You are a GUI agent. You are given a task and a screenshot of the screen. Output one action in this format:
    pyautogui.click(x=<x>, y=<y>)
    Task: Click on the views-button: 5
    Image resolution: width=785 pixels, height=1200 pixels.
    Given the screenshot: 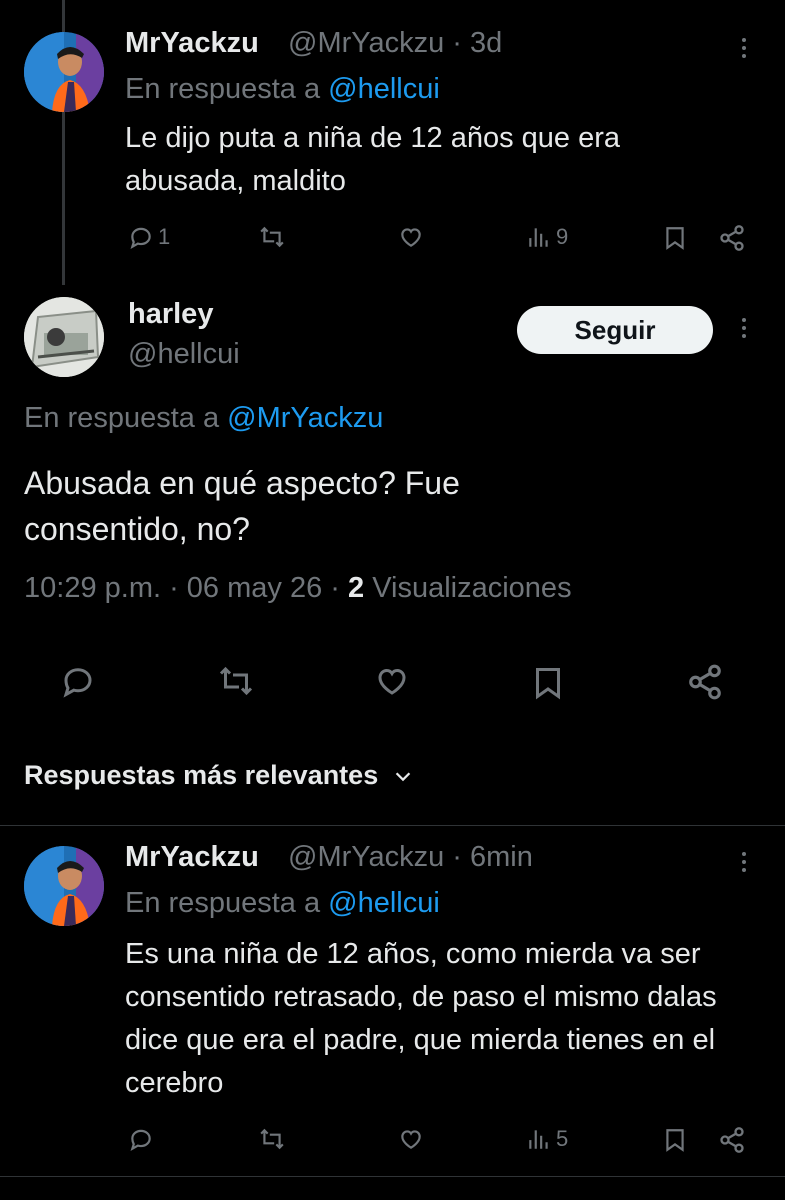 What is the action you would take?
    pyautogui.click(x=547, y=1139)
    